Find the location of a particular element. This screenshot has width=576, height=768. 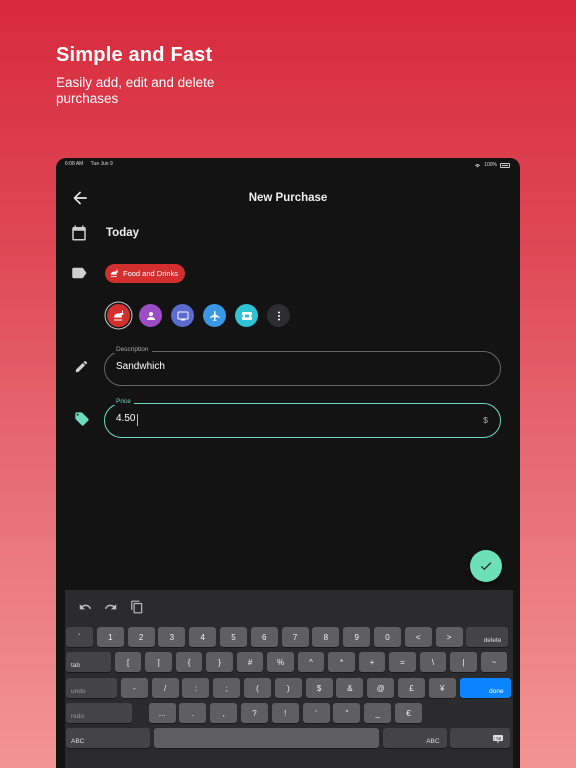

redo-key: redo is located at coordinates (99, 713).